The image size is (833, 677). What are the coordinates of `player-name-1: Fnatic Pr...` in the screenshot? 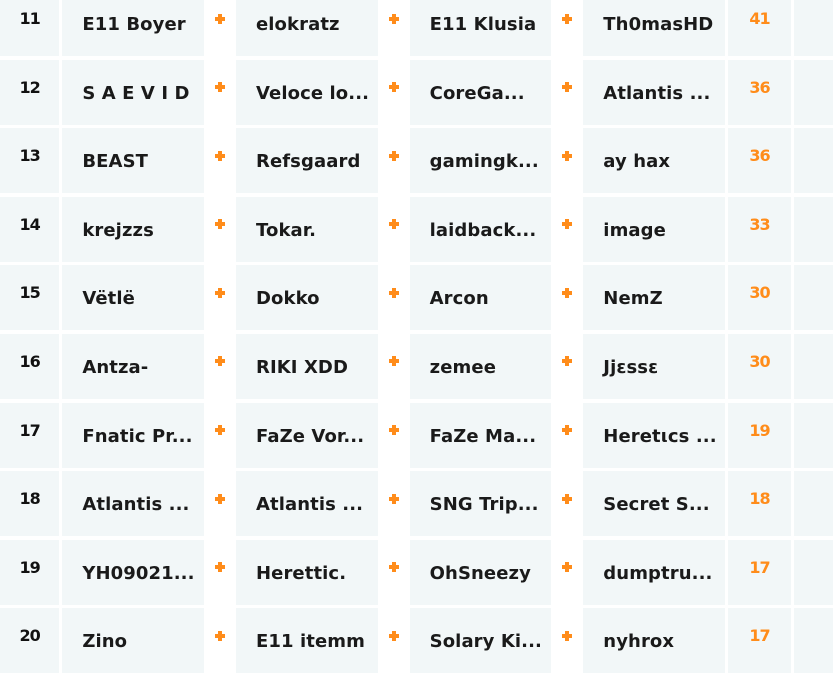 It's located at (133, 435).